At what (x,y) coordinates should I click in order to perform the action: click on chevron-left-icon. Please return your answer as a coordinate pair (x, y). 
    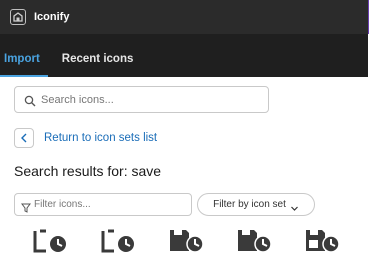
    Looking at the image, I should click on (24, 138).